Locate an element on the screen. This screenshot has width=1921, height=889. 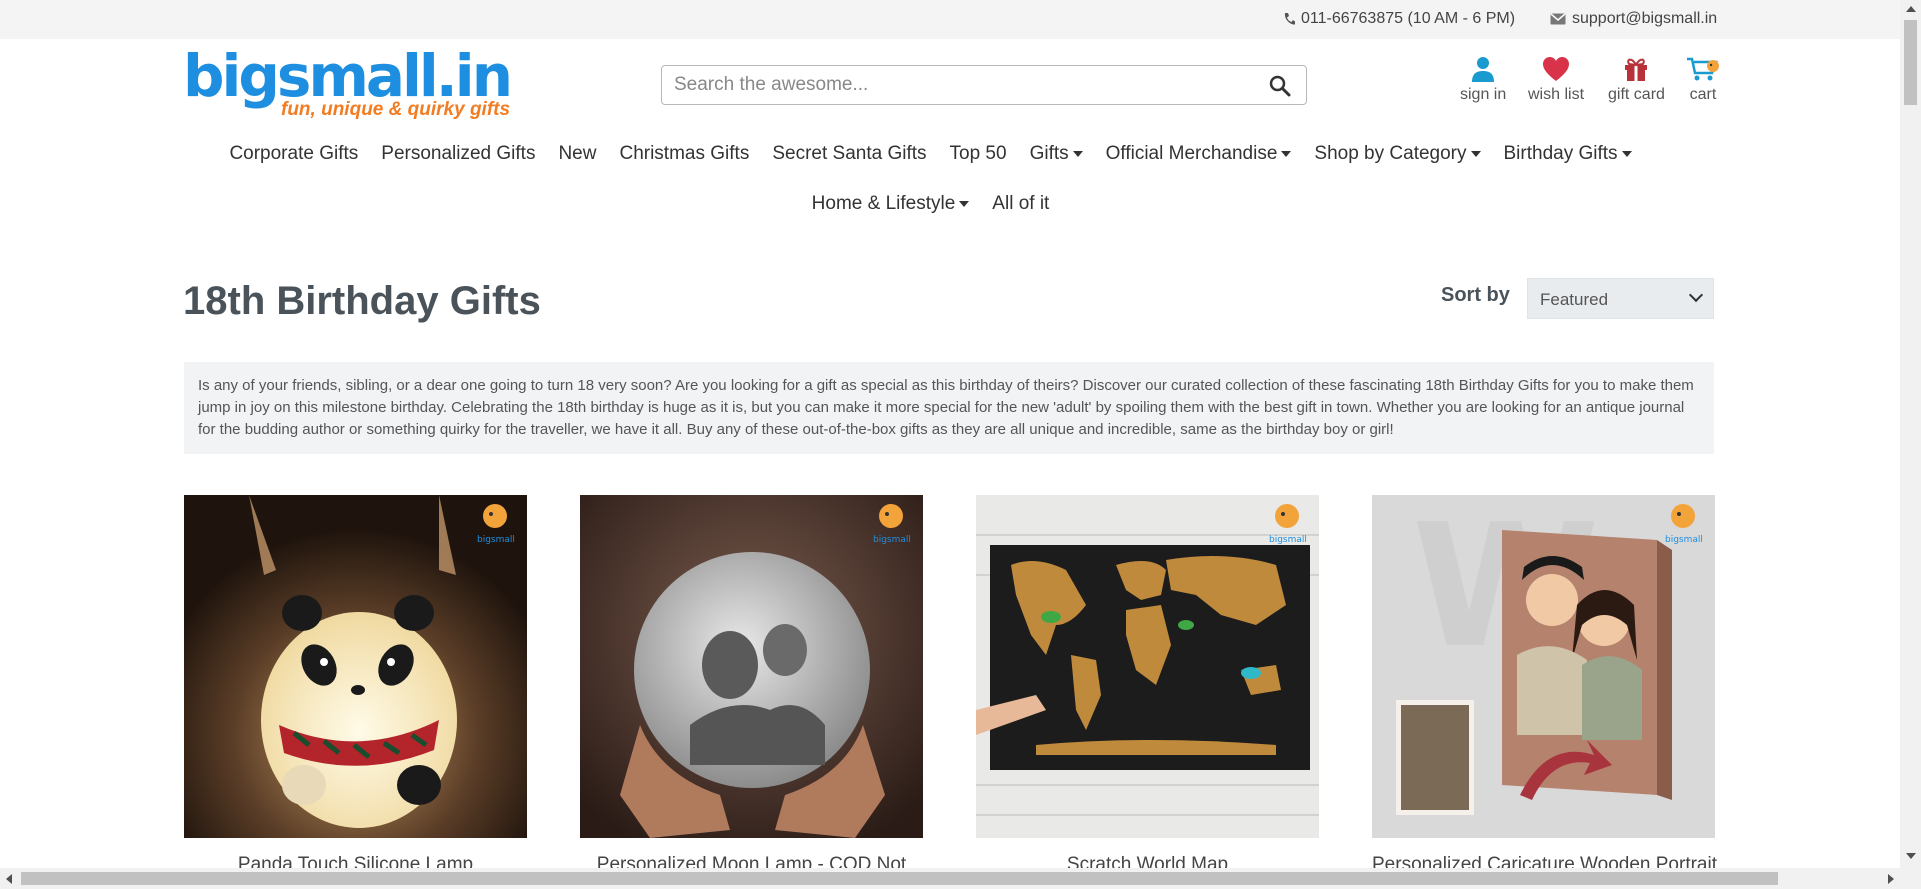
main-nav-row-2: Home & Lifestyle All of it is located at coordinates (945, 204).